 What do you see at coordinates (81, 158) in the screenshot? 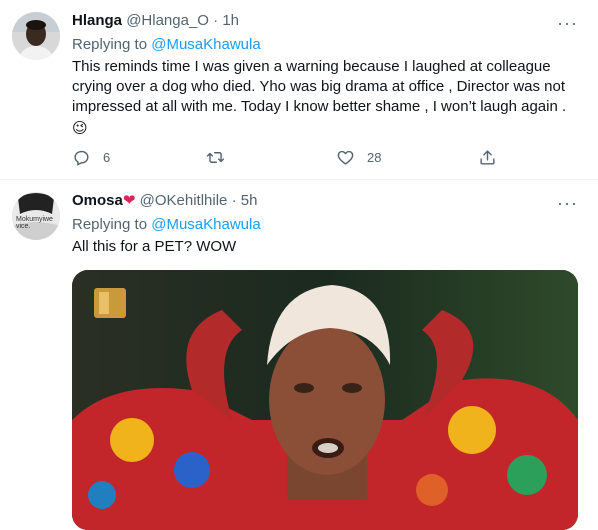
I see `reply-icon` at bounding box center [81, 158].